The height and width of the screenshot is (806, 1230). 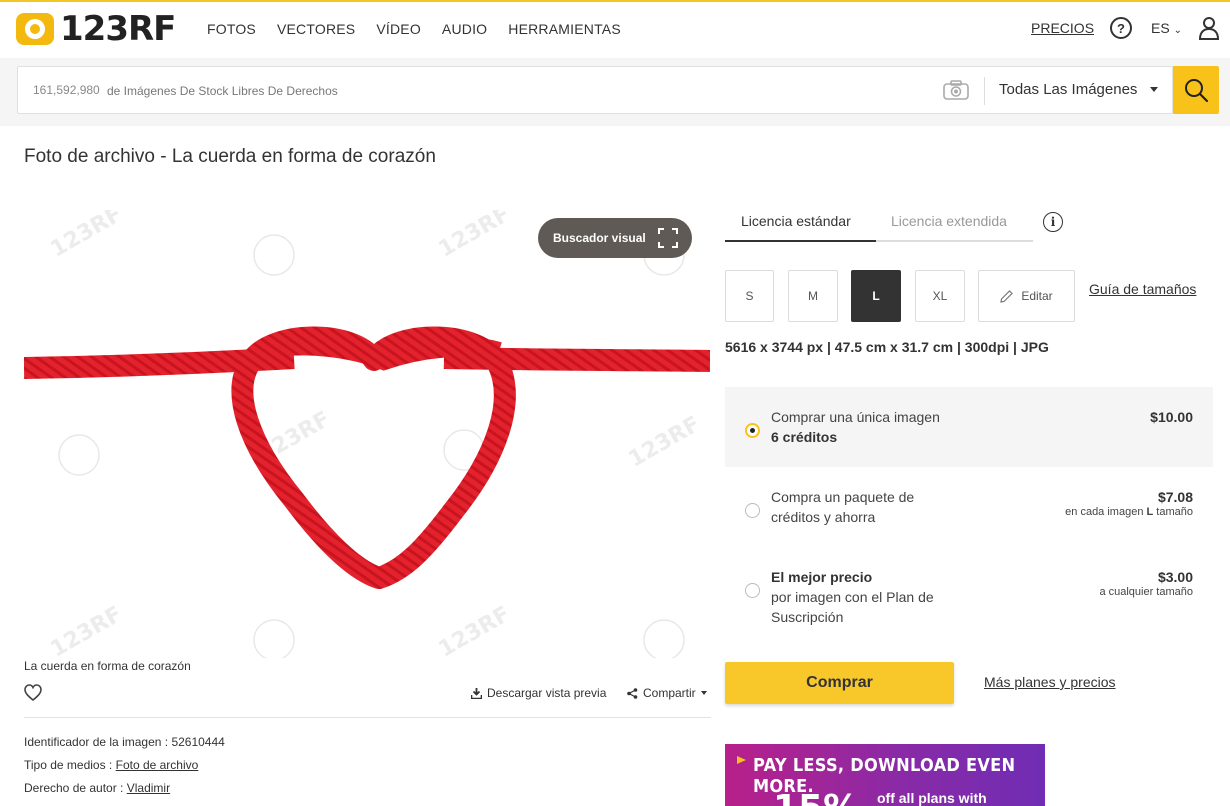 I want to click on meta-media-link: Foto de archivo, so click(x=157, y=765).